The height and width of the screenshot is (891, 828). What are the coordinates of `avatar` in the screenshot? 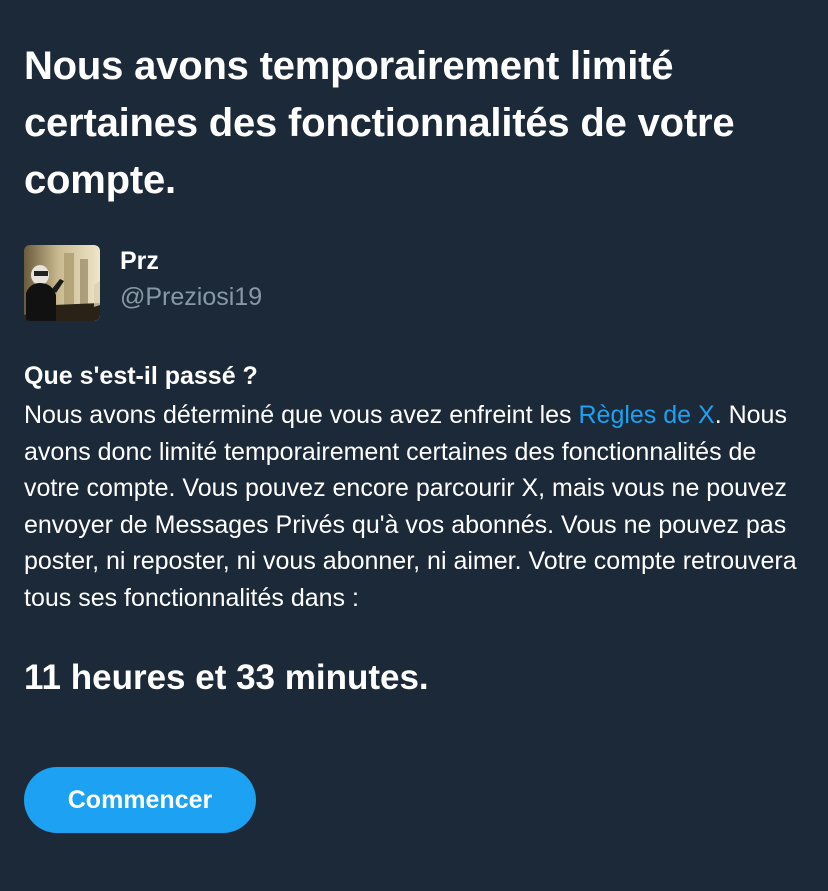 It's located at (62, 283).